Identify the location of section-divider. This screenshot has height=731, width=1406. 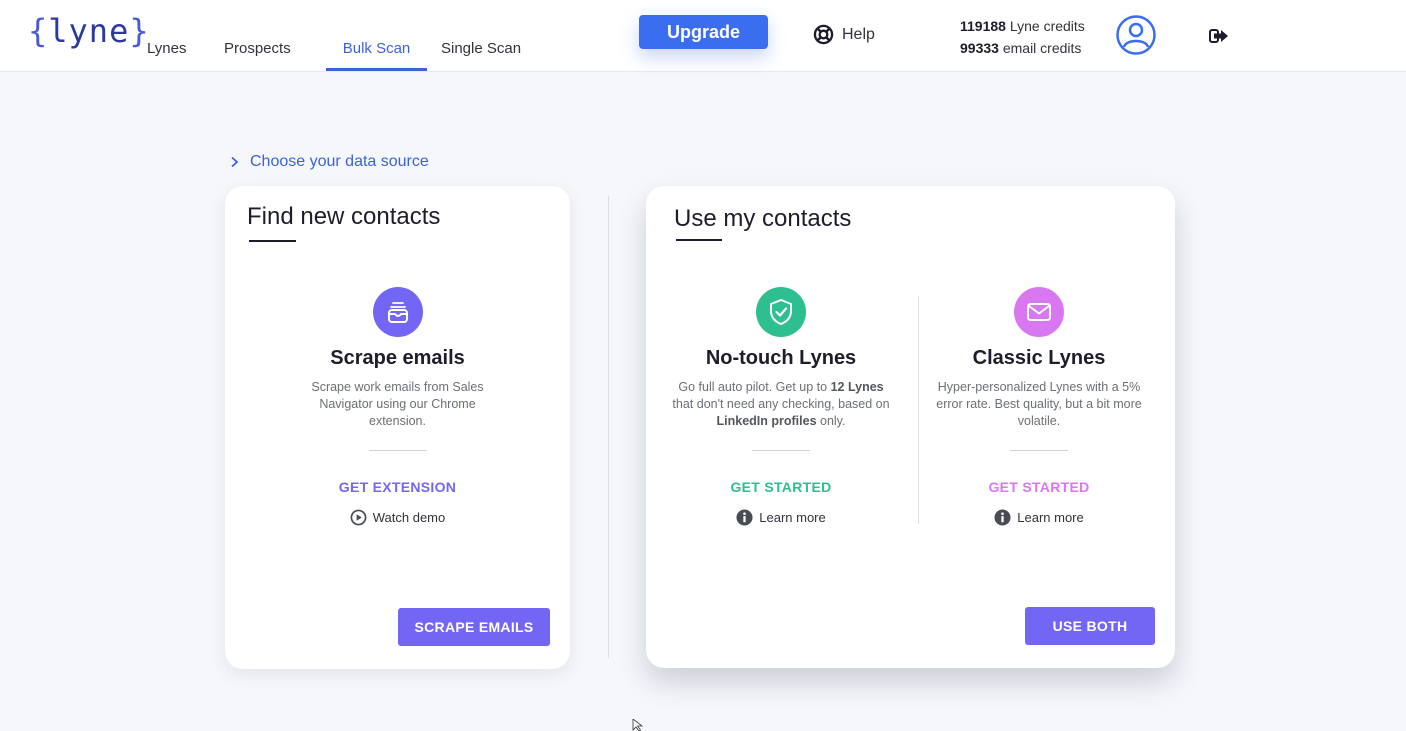
(608, 427).